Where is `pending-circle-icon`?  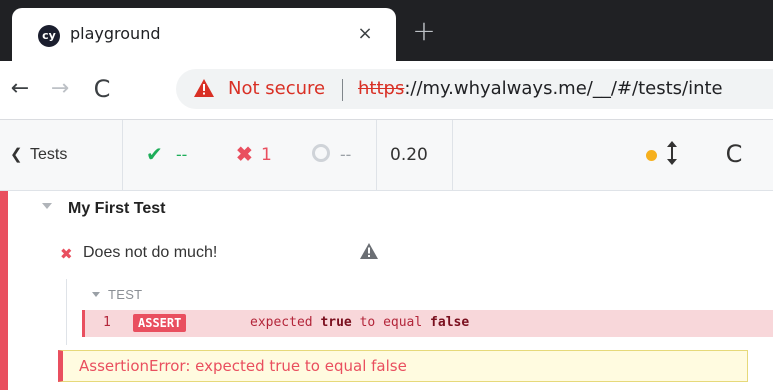 pending-circle-icon is located at coordinates (321, 153).